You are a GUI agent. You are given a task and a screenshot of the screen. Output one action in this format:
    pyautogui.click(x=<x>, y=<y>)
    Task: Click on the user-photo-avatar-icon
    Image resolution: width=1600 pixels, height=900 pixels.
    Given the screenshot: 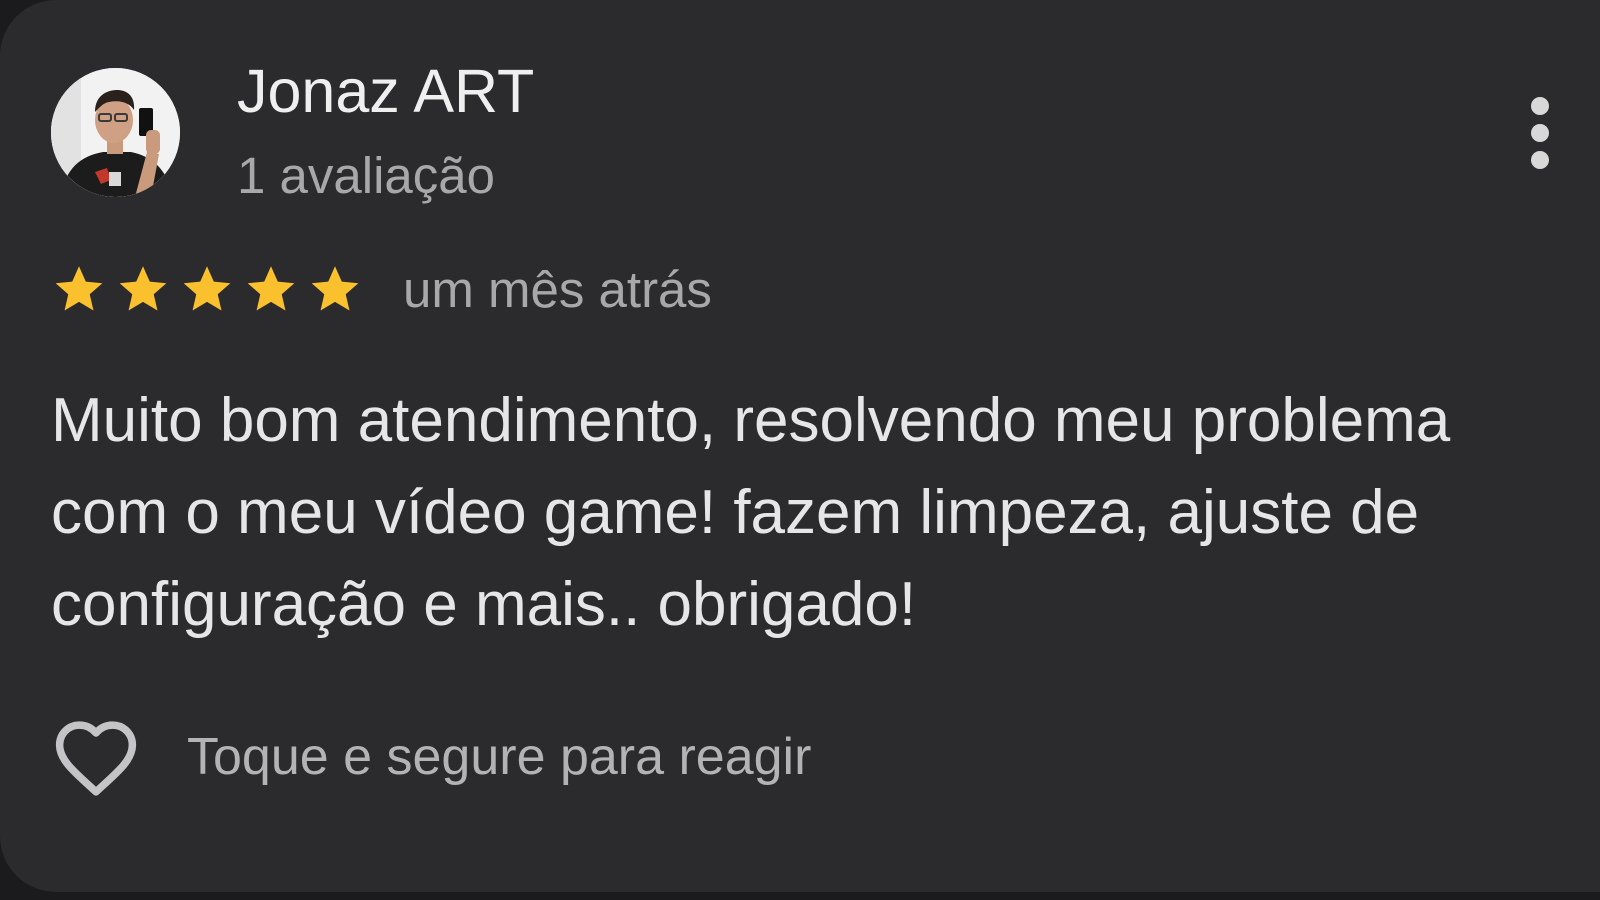 What is the action you would take?
    pyautogui.click(x=115, y=132)
    